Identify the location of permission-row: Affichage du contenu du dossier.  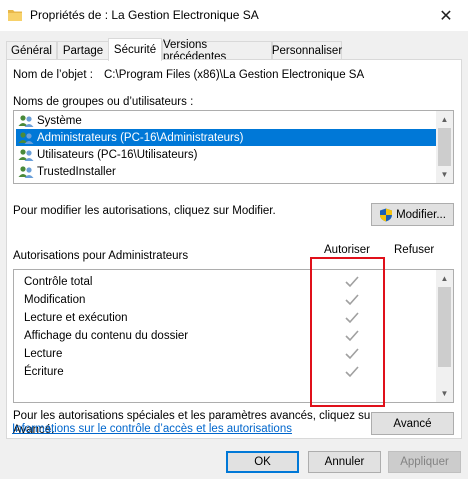
(106, 336).